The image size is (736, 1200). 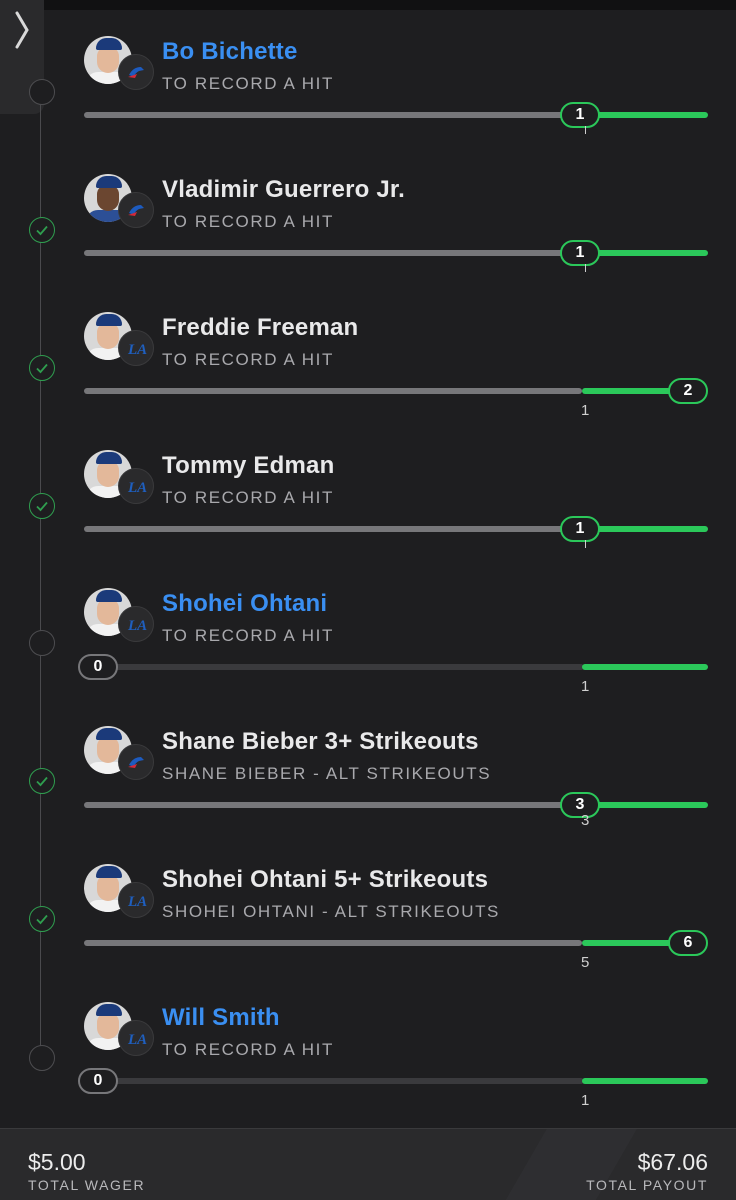 What do you see at coordinates (672, 1162) in the screenshot?
I see `total-payout-amount: $67.06` at bounding box center [672, 1162].